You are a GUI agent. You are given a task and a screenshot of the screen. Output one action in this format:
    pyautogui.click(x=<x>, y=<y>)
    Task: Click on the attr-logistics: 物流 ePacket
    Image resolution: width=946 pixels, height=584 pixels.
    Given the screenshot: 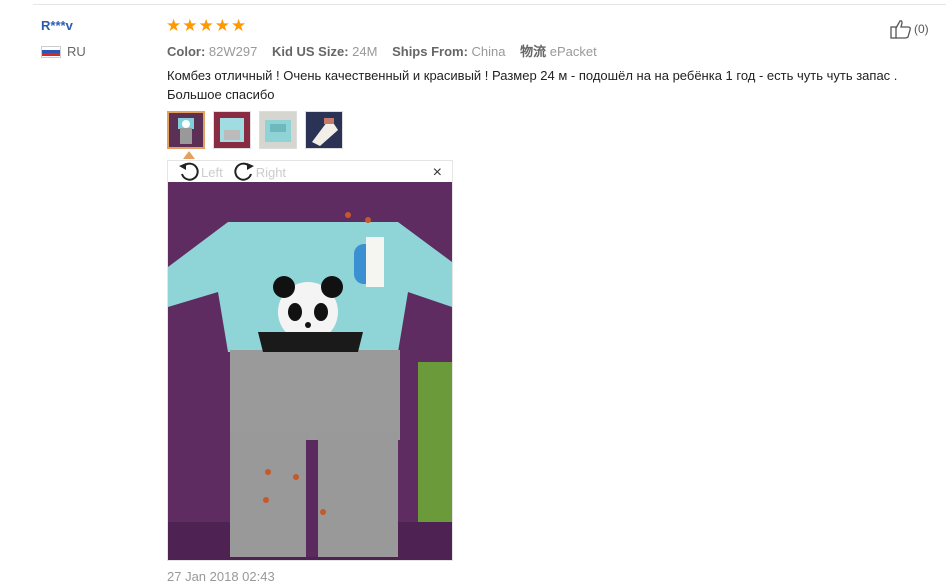 What is the action you would take?
    pyautogui.click(x=558, y=51)
    